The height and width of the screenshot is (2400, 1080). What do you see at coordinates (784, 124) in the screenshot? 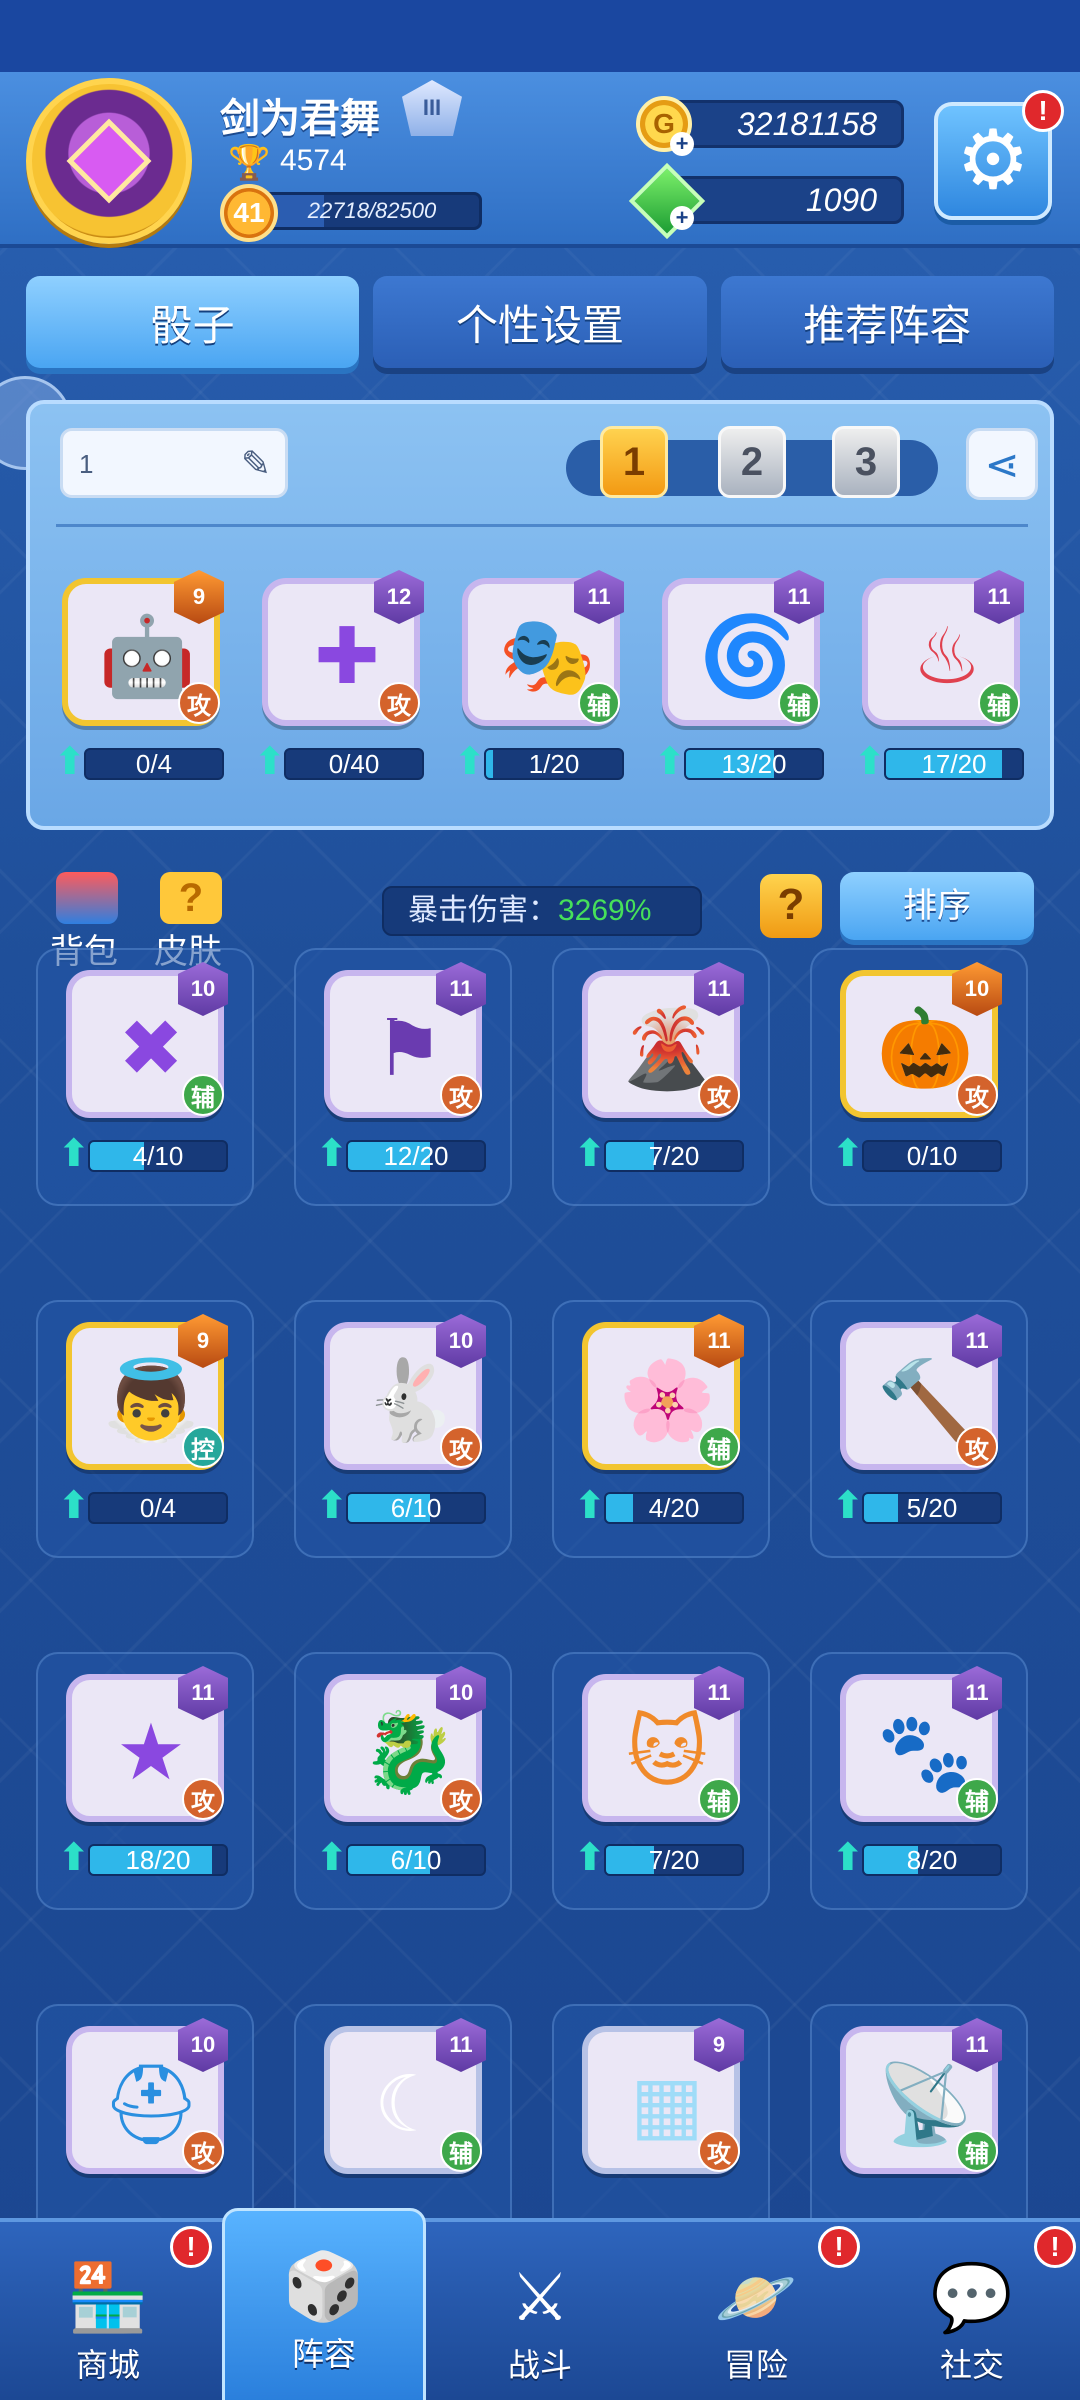
I see `gold-counter: 32181158` at bounding box center [784, 124].